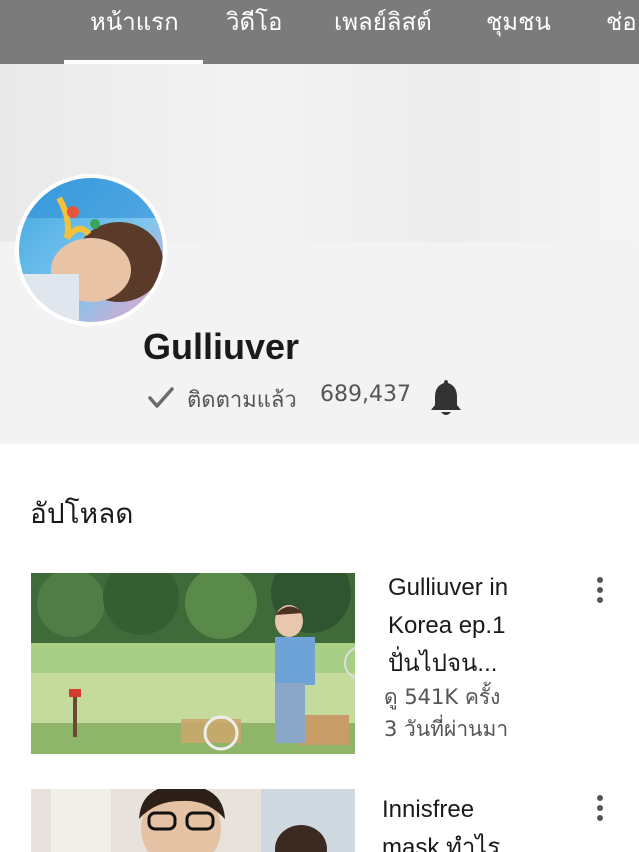  What do you see at coordinates (242, 399) in the screenshot?
I see `subscribed-label: ติดตามแล้ว` at bounding box center [242, 399].